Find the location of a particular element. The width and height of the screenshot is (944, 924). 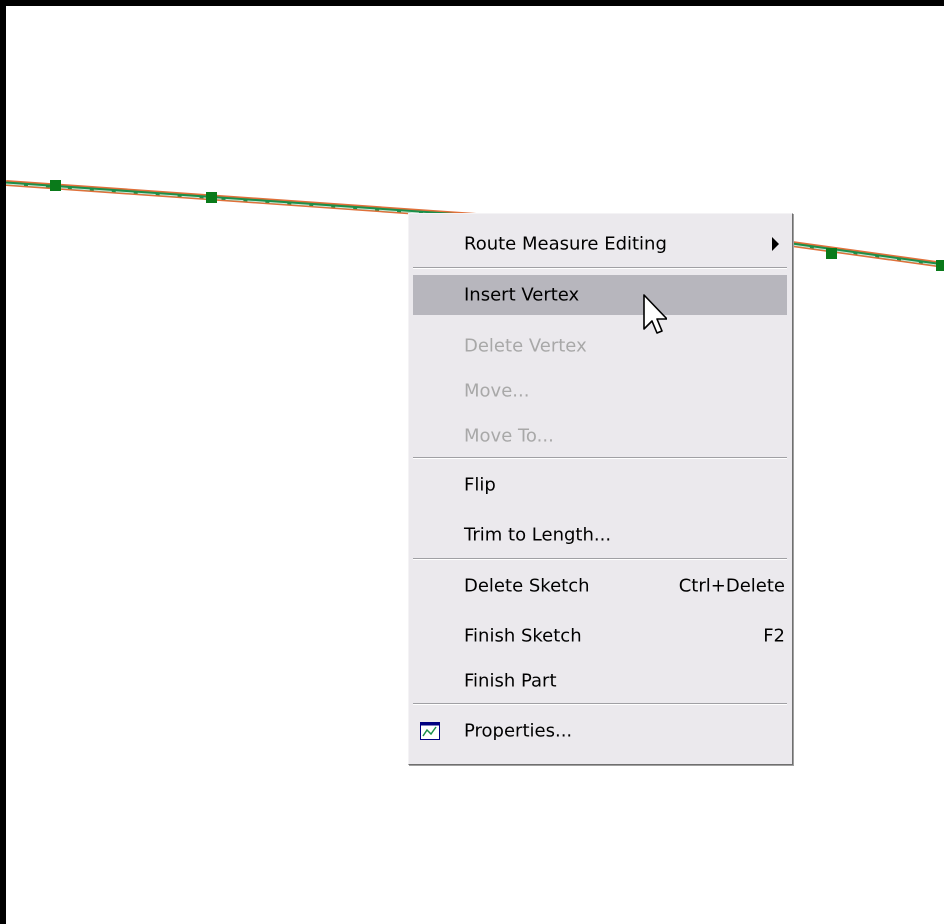

menu-item-label: Flip is located at coordinates (480, 485).